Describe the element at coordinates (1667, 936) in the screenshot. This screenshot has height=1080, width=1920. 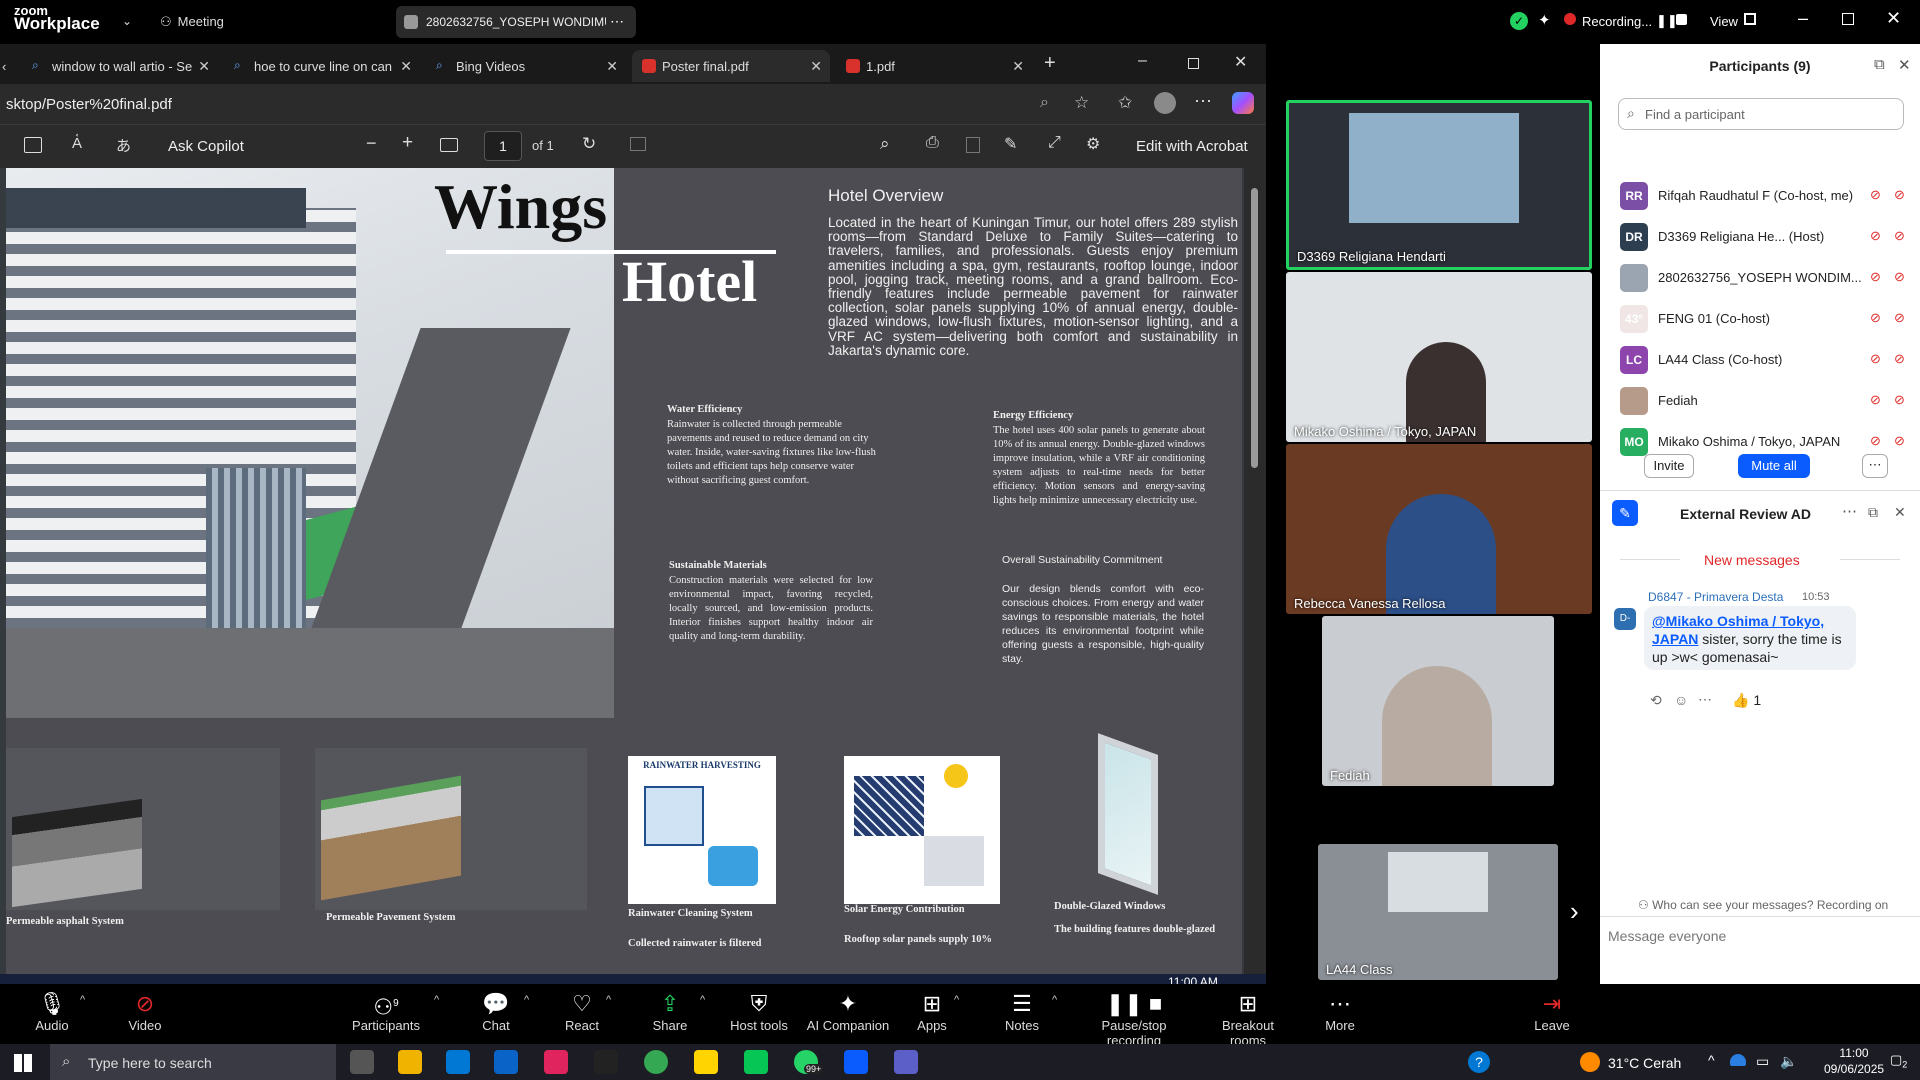
I see `chat-input: Message everyone` at that location.